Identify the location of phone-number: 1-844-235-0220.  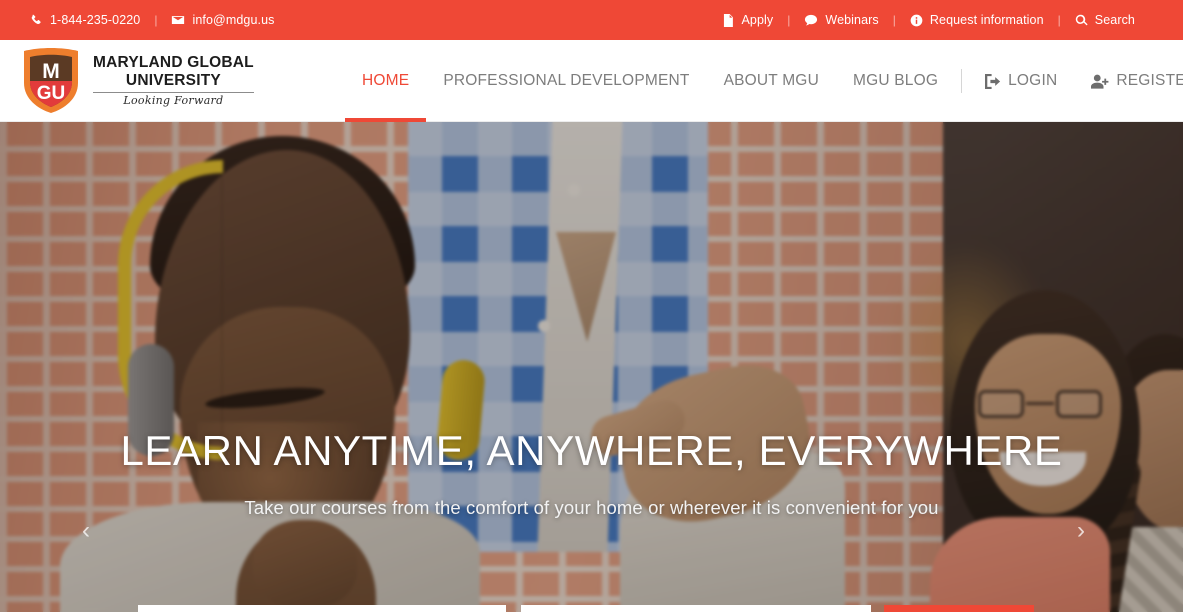
(95, 20).